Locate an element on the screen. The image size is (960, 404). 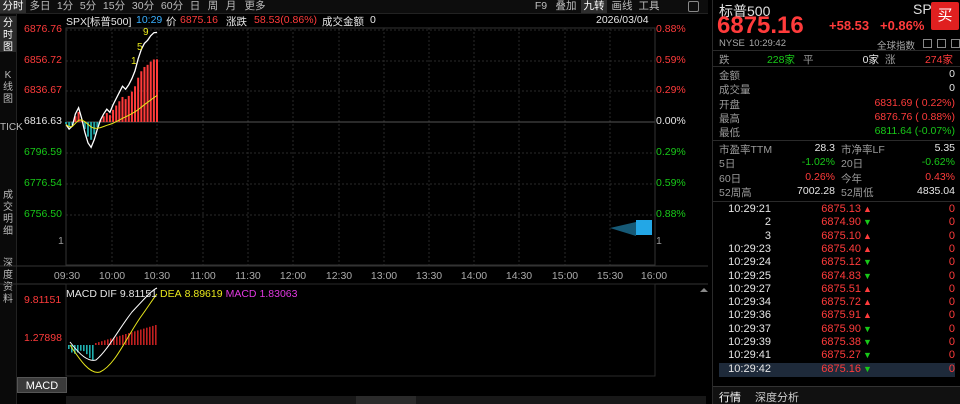
time-tick: 11:00 is located at coordinates (203, 276).